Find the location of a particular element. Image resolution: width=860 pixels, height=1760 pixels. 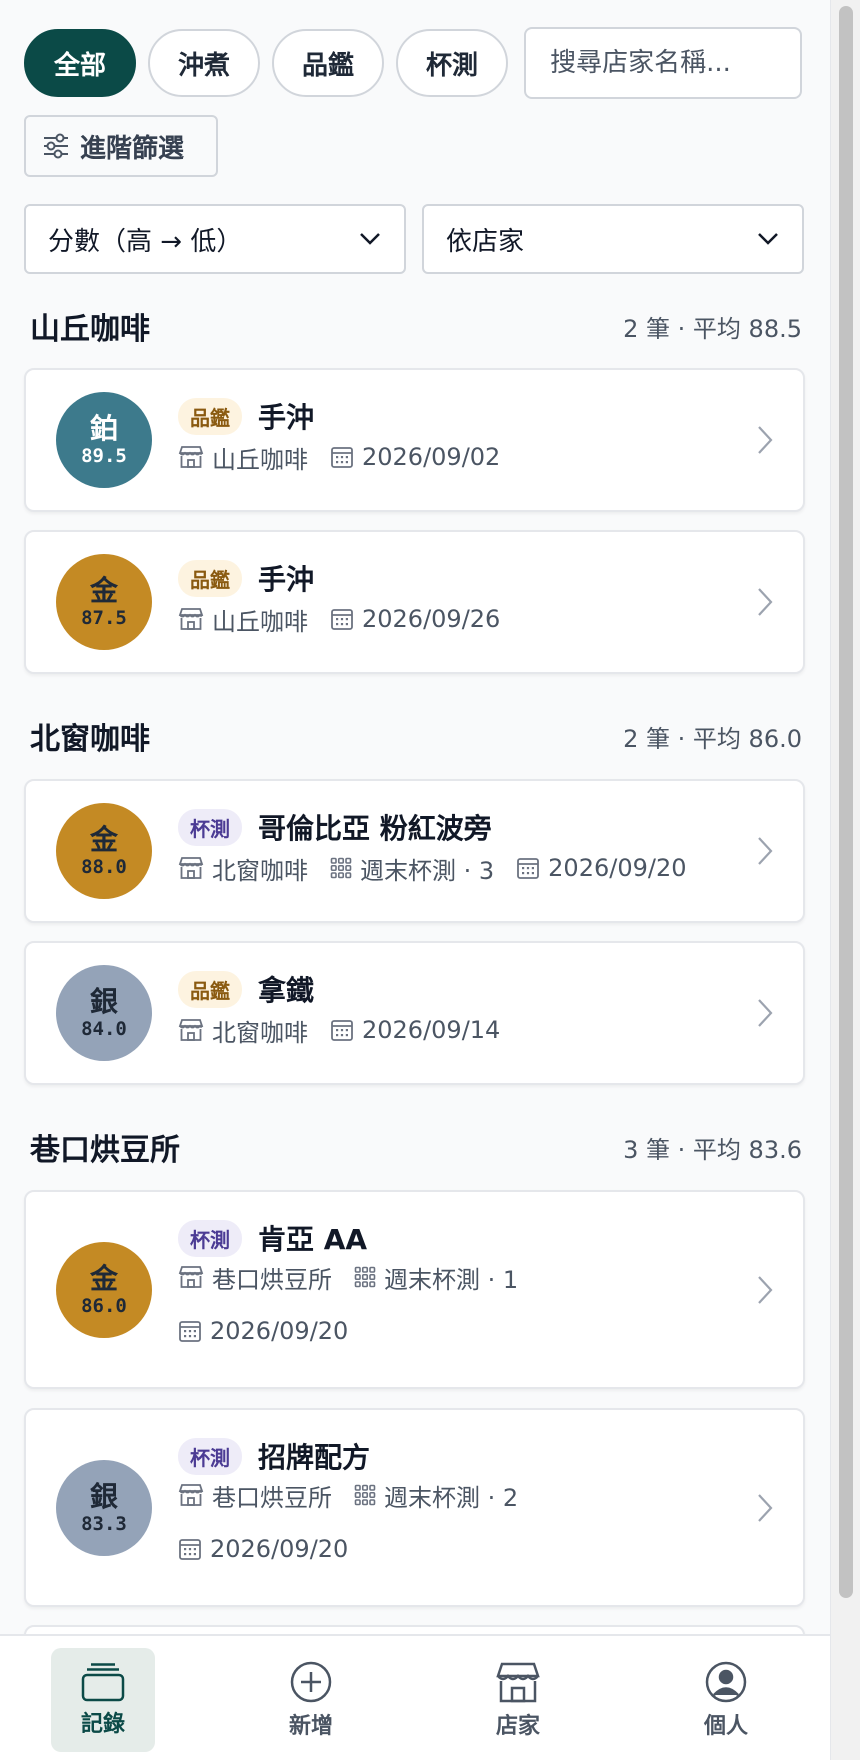

search-input is located at coordinates (663, 63).